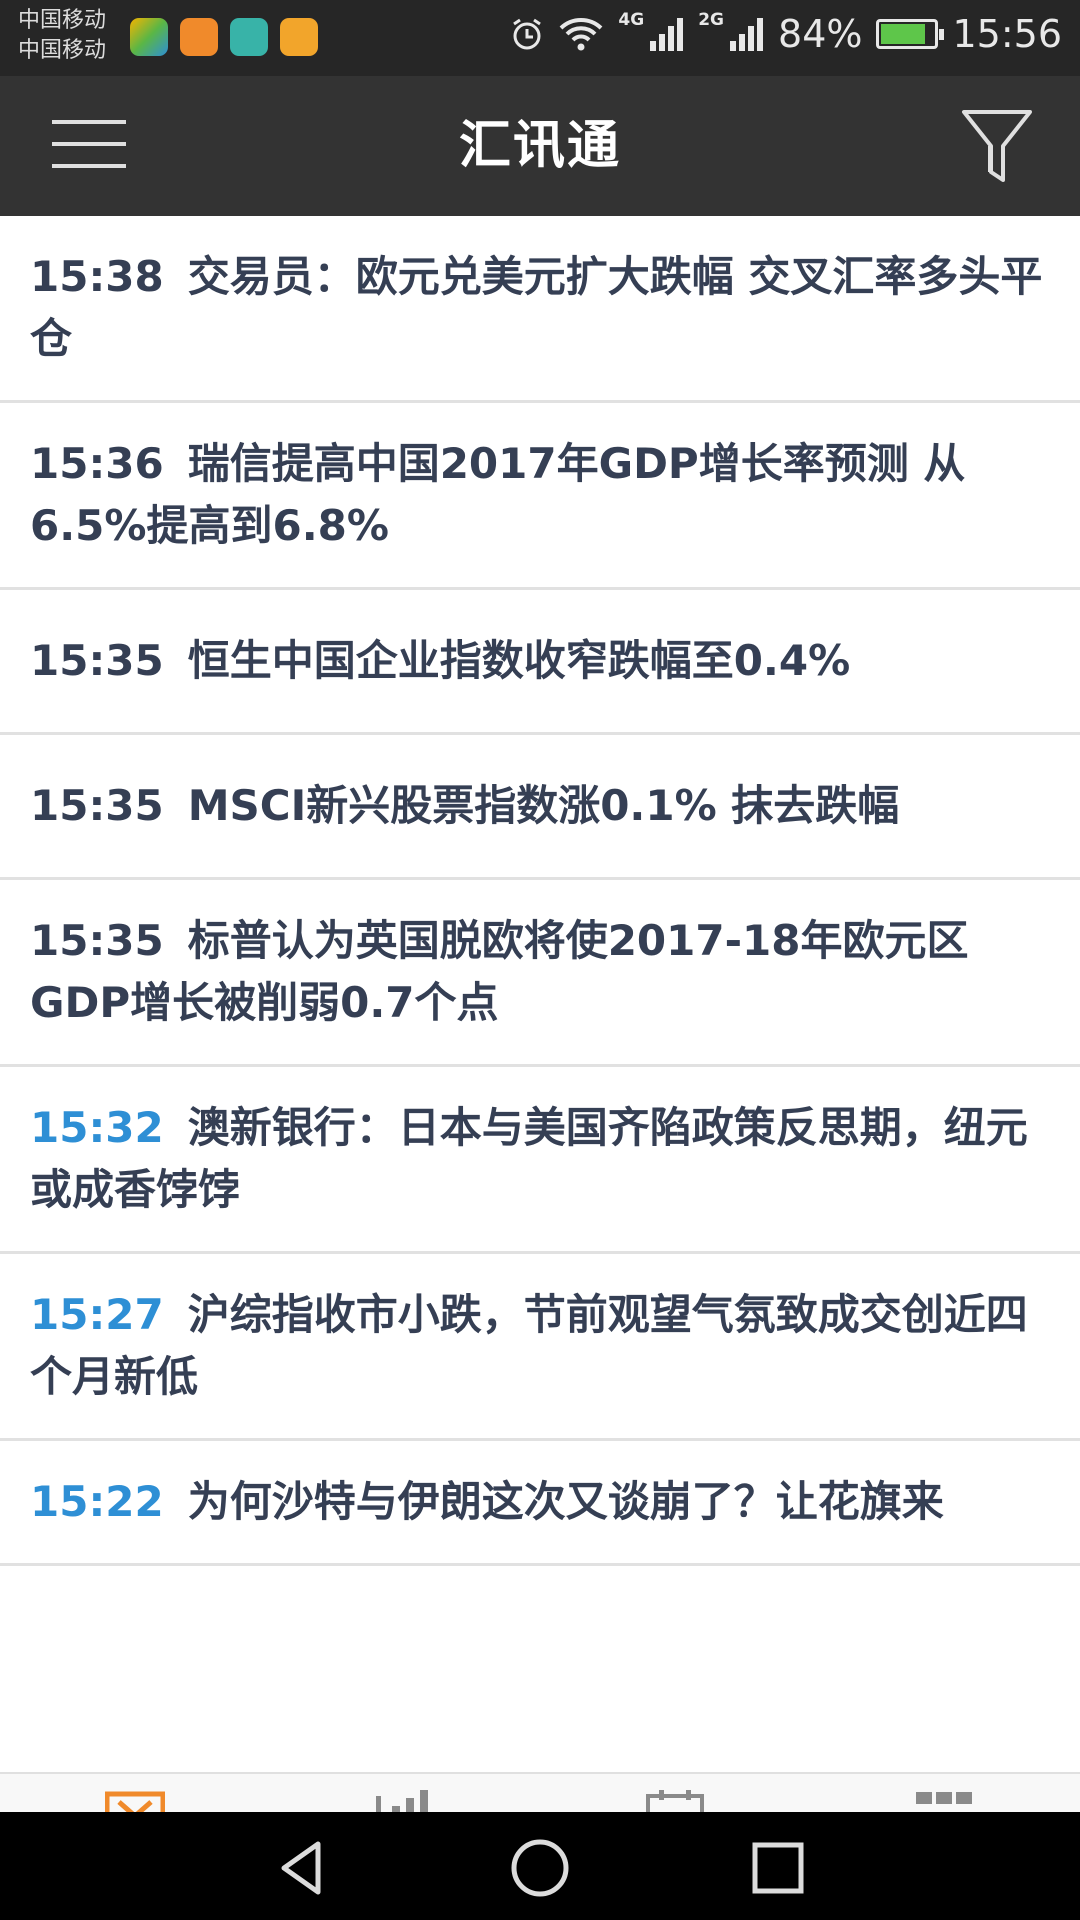  What do you see at coordinates (499, 971) in the screenshot?
I see `news-headline: 标普认为英国脱欧将使2017-18年欧元区GDP增长被削弱0.7个点` at bounding box center [499, 971].